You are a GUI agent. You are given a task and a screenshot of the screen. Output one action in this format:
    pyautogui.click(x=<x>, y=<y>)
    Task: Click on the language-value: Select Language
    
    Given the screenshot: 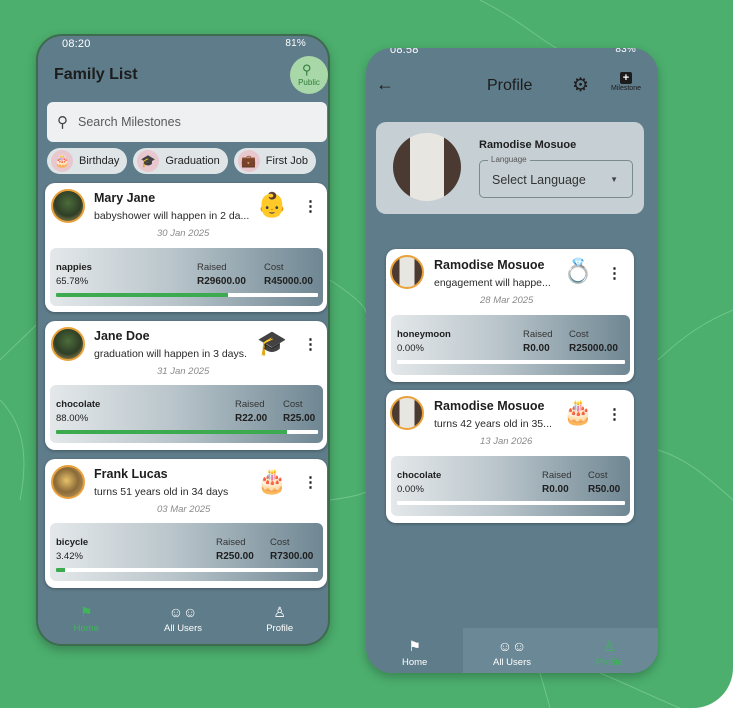 What is the action you would take?
    pyautogui.click(x=539, y=180)
    